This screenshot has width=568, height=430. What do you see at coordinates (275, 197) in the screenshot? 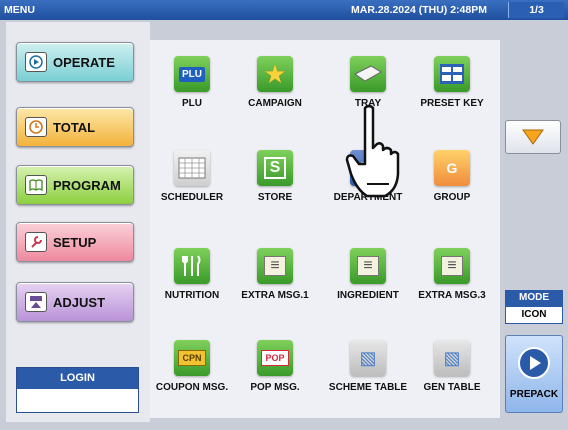
I see `tile-label: STORE` at bounding box center [275, 197].